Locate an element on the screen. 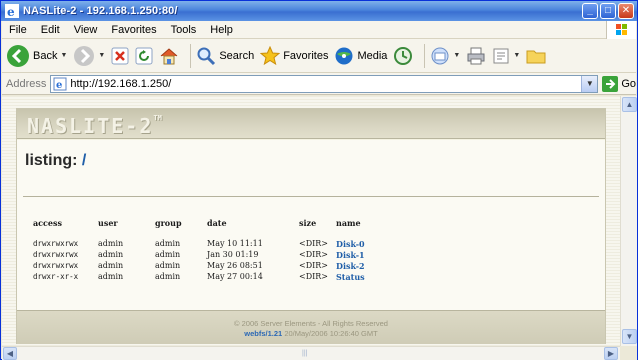 The image size is (638, 360). menu-tools: Tools is located at coordinates (184, 30).